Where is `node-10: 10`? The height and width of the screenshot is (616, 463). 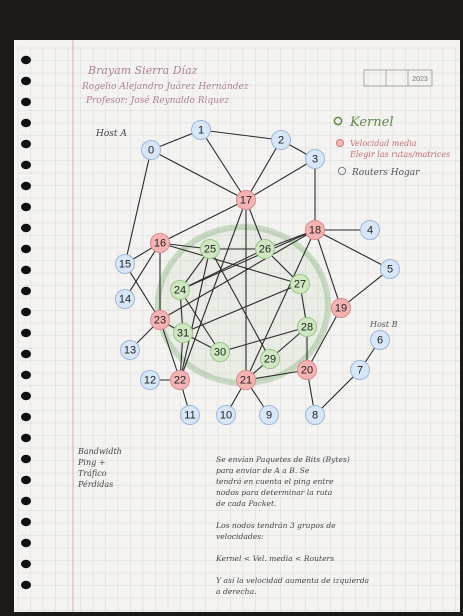
node-10: 10 is located at coordinates (226, 415).